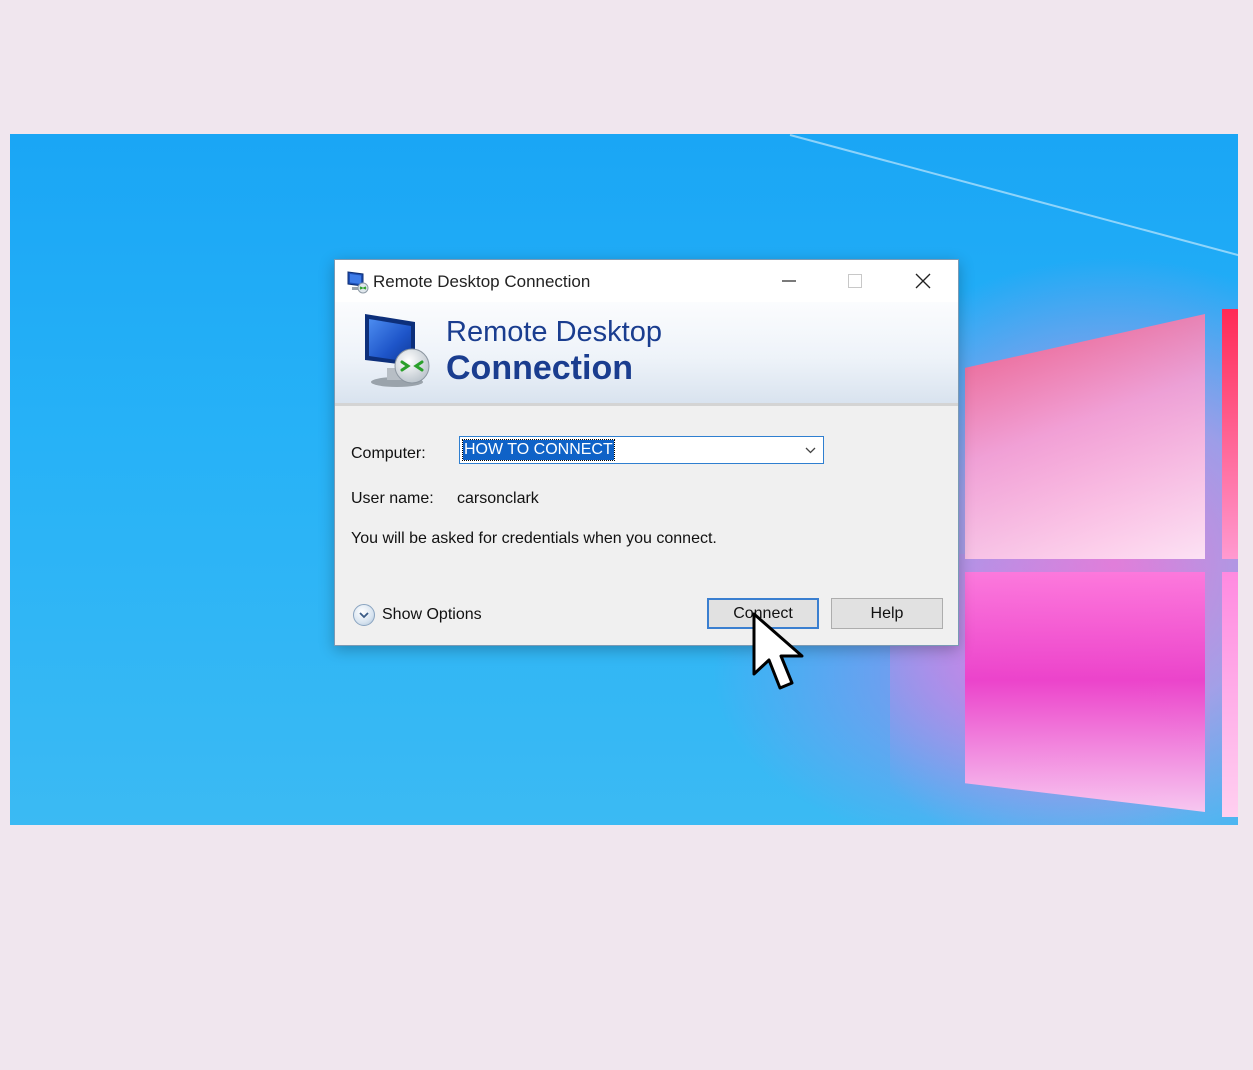  I want to click on close-button, so click(923, 281).